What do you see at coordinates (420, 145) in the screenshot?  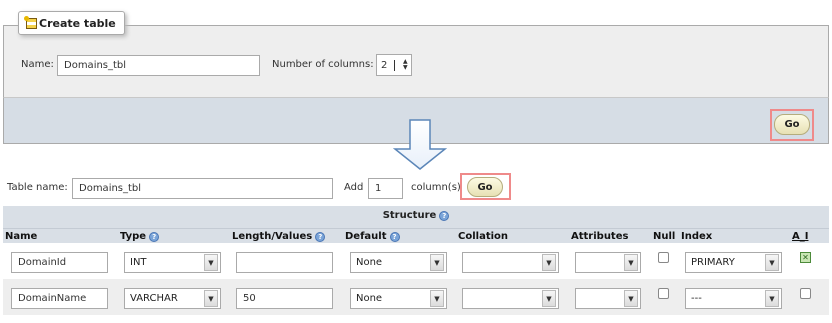 I see `down-arrow-icon` at bounding box center [420, 145].